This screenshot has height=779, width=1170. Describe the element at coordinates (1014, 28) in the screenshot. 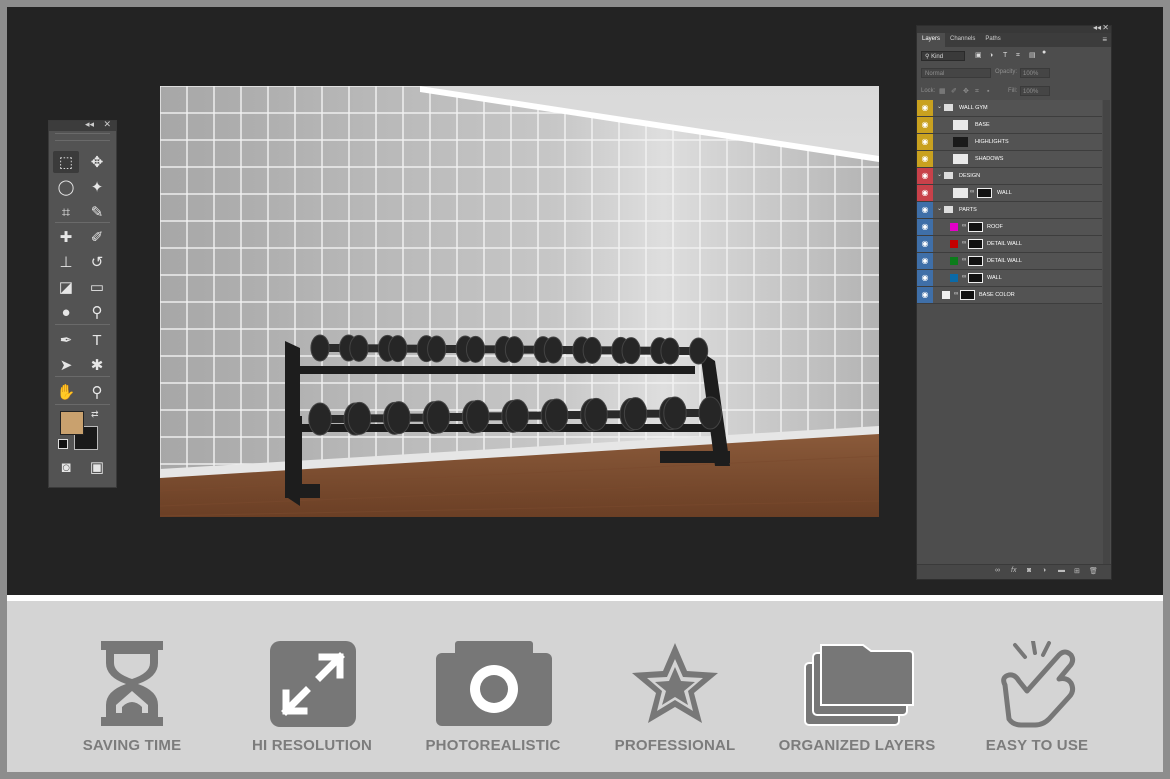

I see `layers-panel-titlebar: ◂◂ ✕` at that location.